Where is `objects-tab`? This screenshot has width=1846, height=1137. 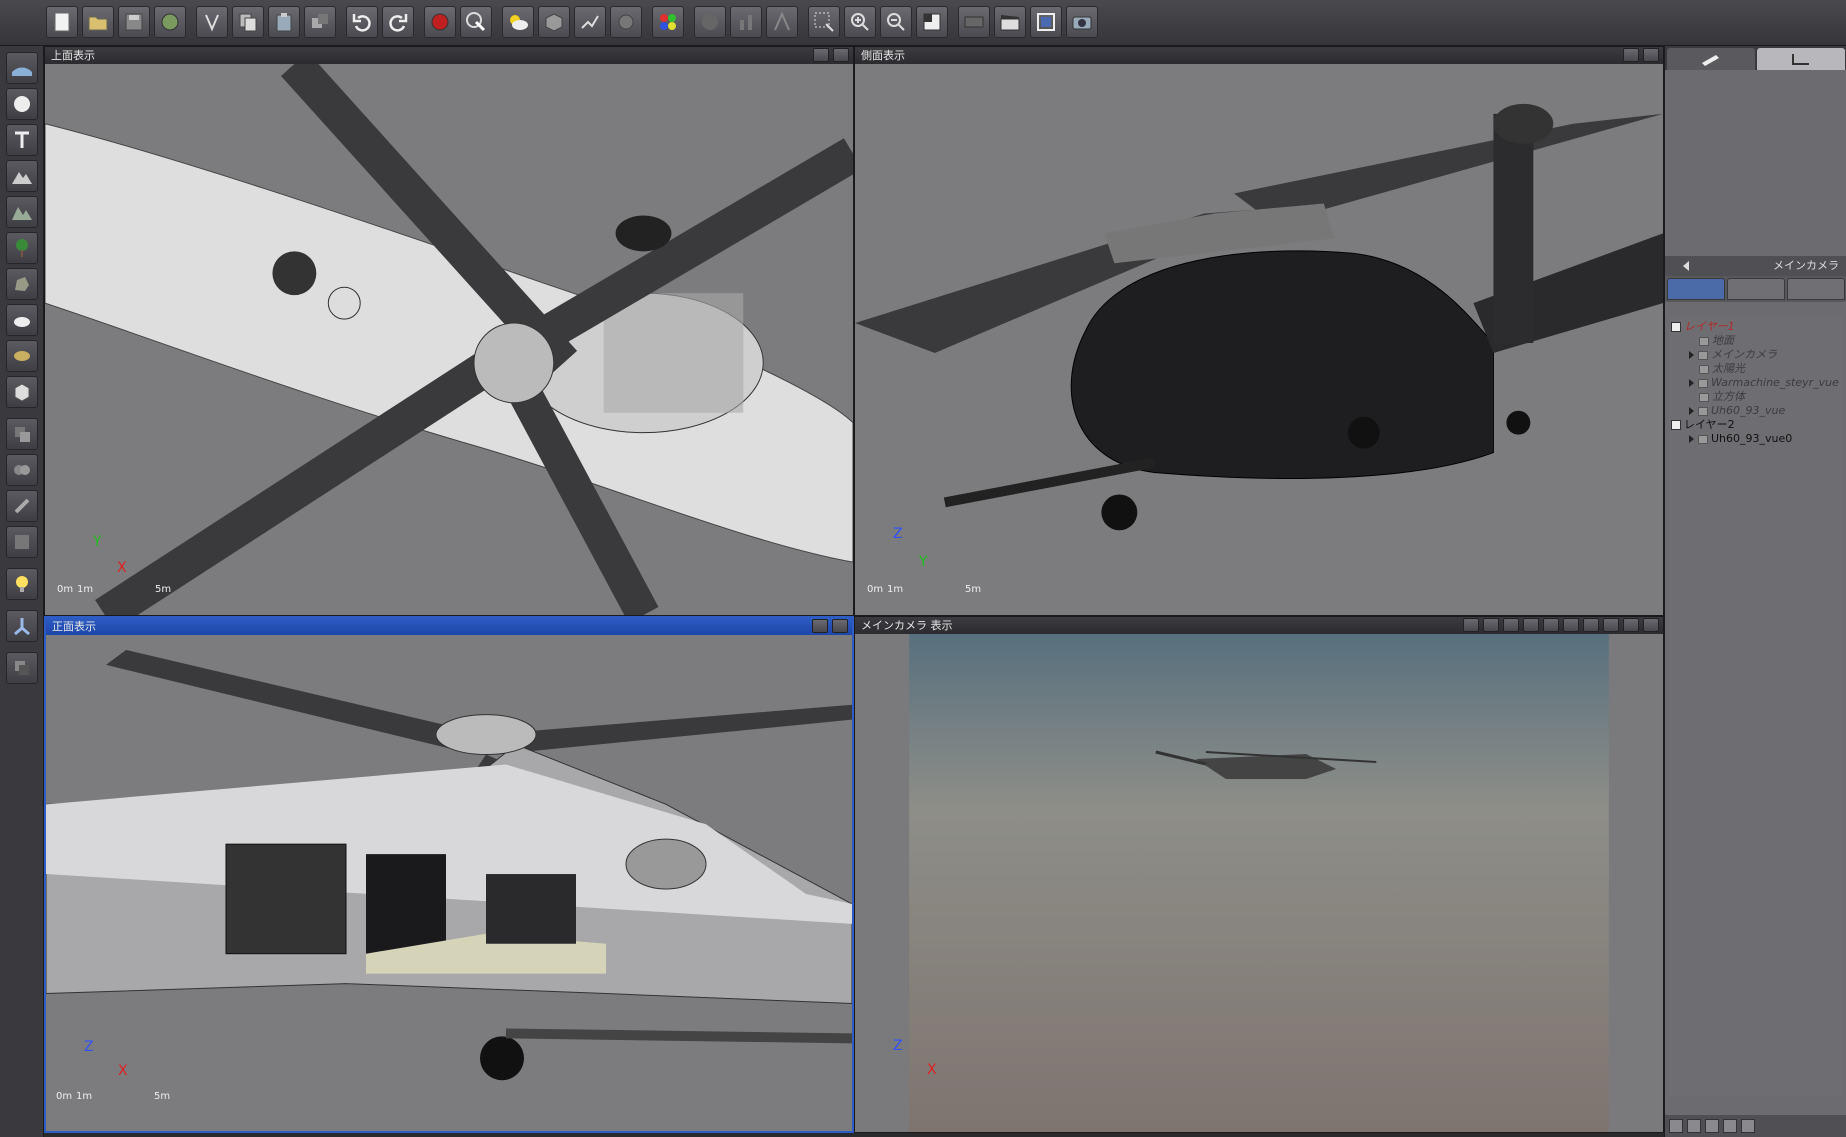
objects-tab is located at coordinates (1696, 289).